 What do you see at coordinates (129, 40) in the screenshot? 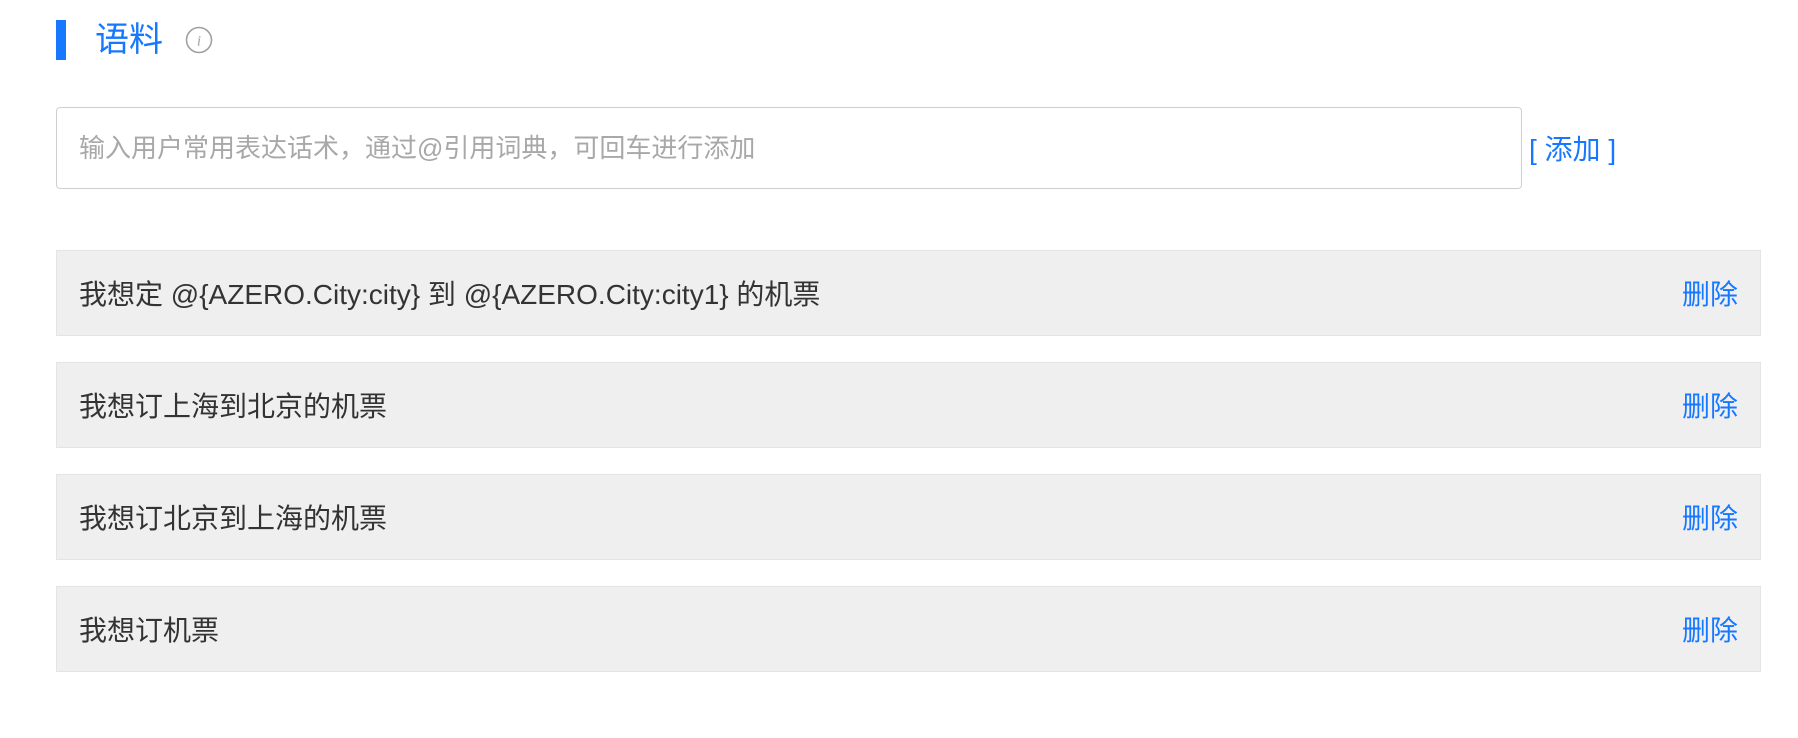
I see `section-title: 语料` at bounding box center [129, 40].